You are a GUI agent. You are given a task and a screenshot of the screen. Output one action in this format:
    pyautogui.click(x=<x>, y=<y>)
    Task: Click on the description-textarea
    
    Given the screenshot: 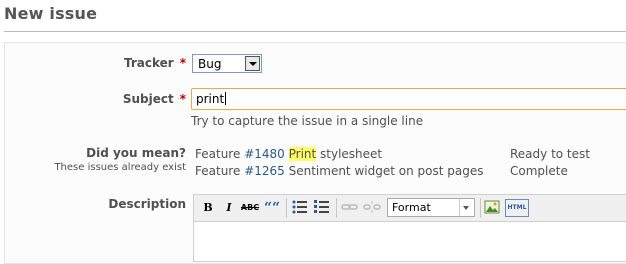 What is the action you would take?
    pyautogui.click(x=409, y=242)
    